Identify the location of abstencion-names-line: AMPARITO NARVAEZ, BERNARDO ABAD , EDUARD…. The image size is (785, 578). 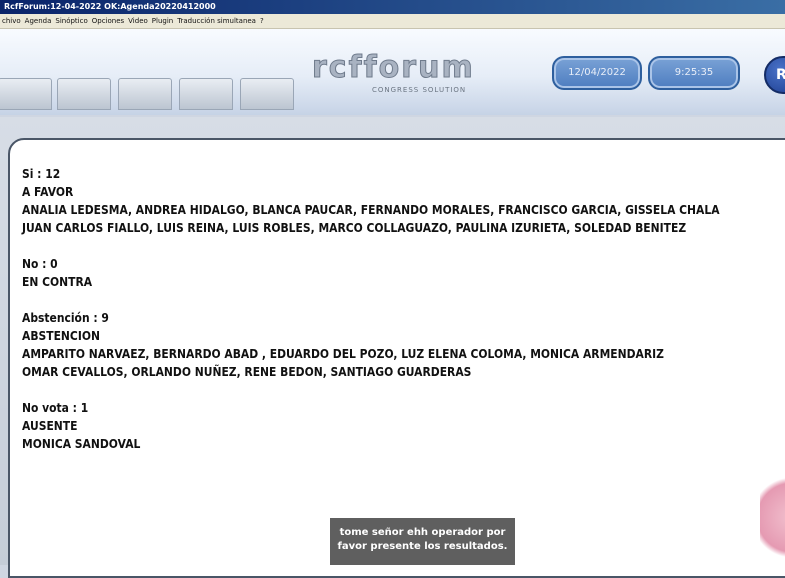
(343, 353).